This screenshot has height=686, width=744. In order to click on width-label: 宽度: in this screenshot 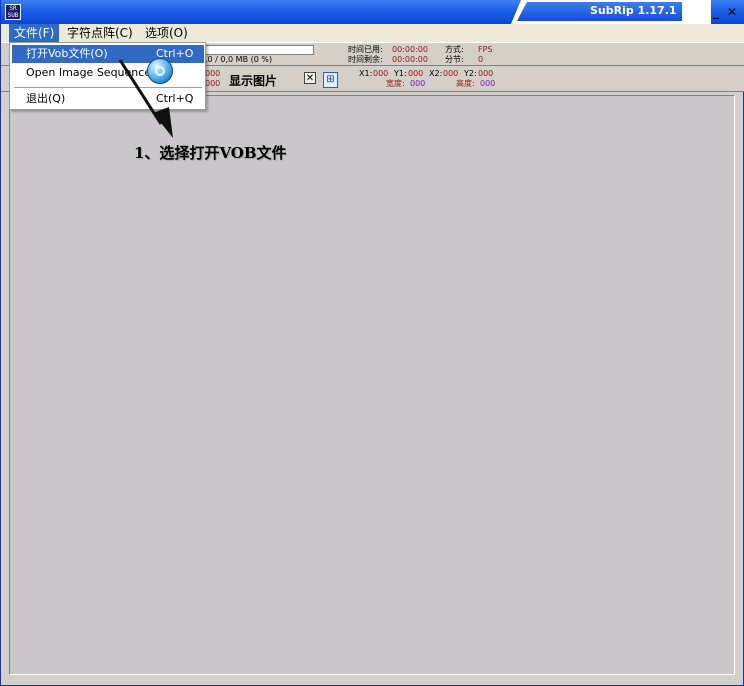, I will do `click(395, 83)`.